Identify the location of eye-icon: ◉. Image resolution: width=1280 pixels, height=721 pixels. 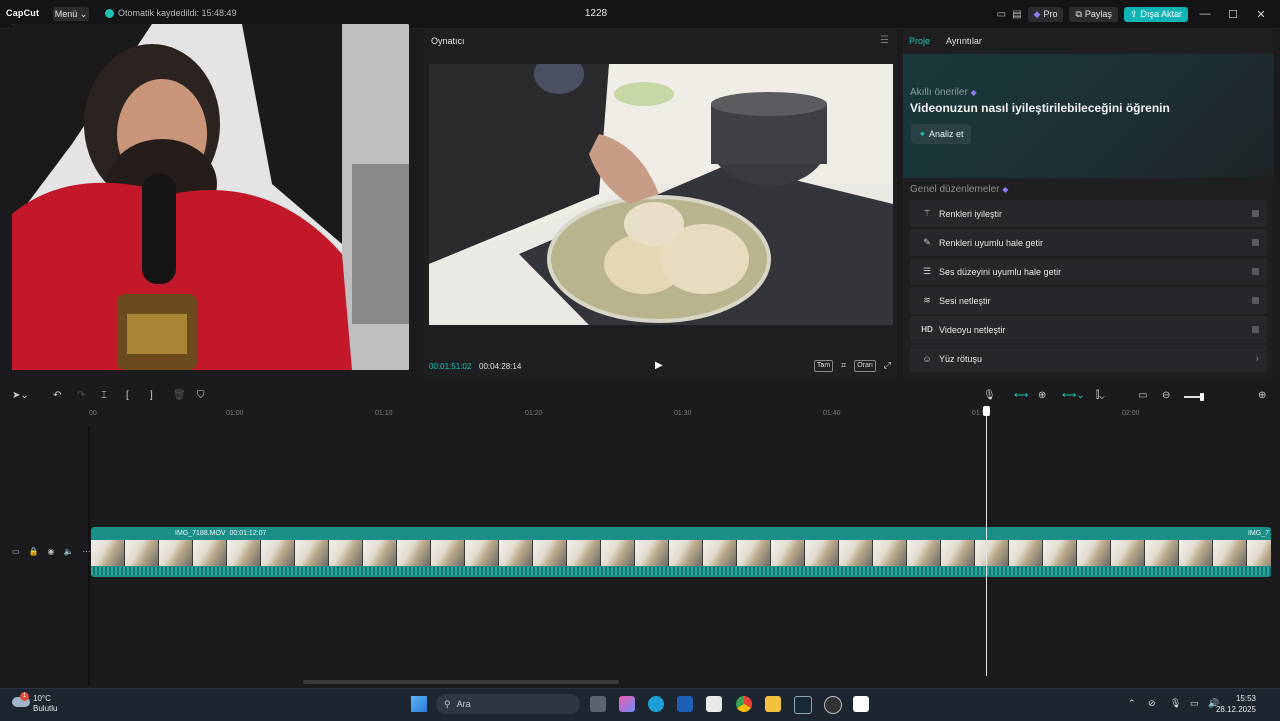
(51, 551).